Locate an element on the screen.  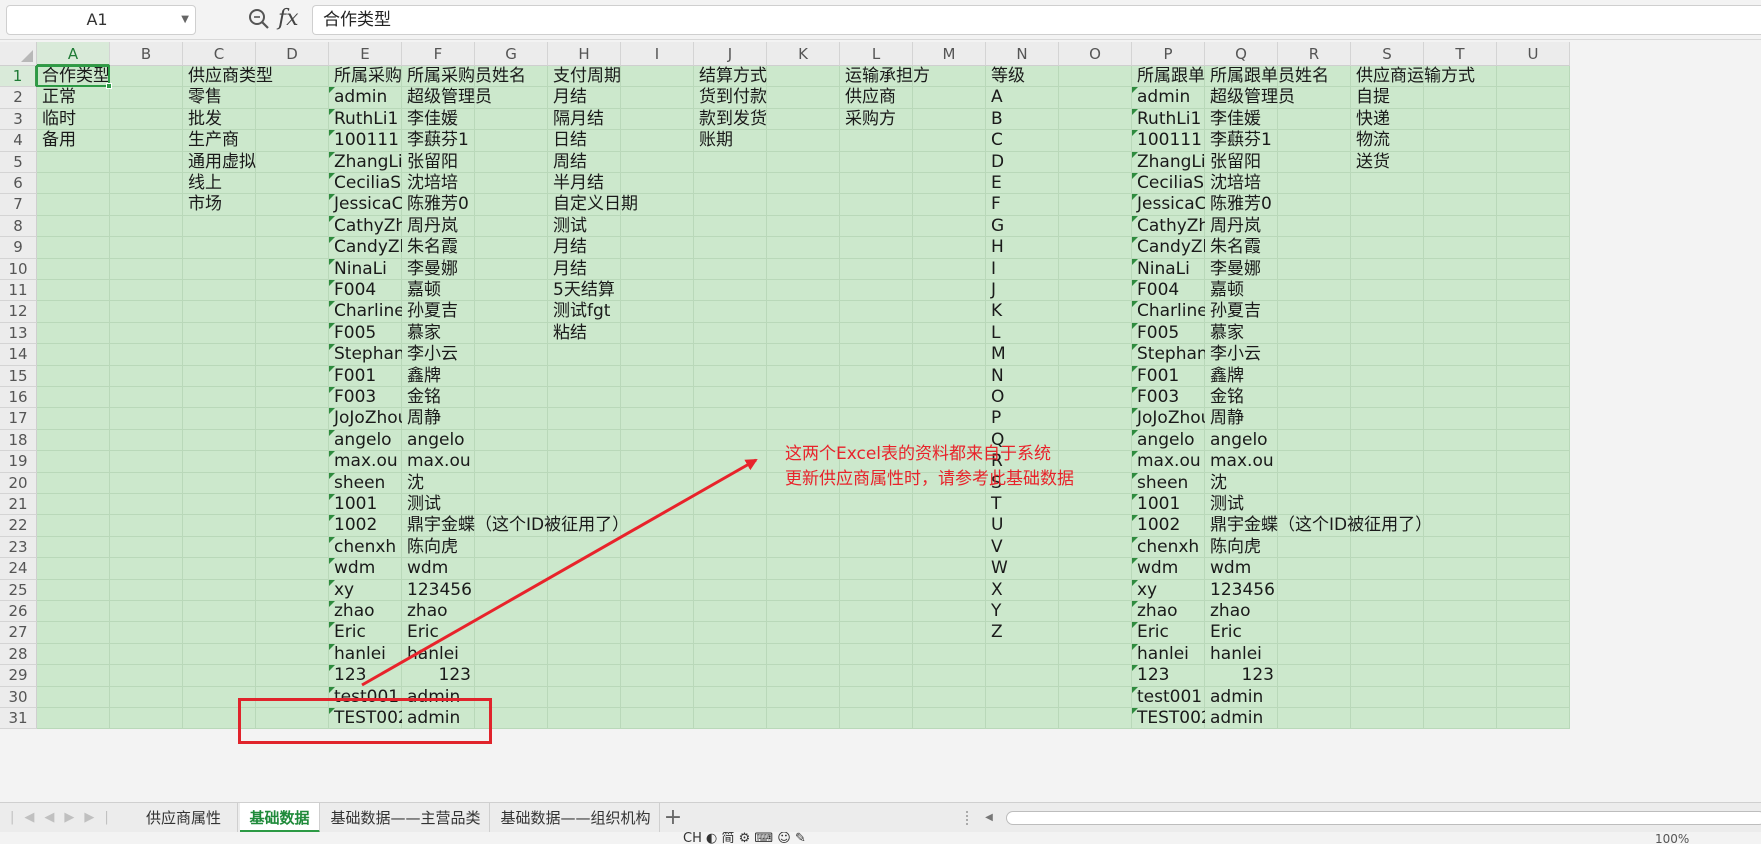
cell-C7: 市场 is located at coordinates (256, 204).